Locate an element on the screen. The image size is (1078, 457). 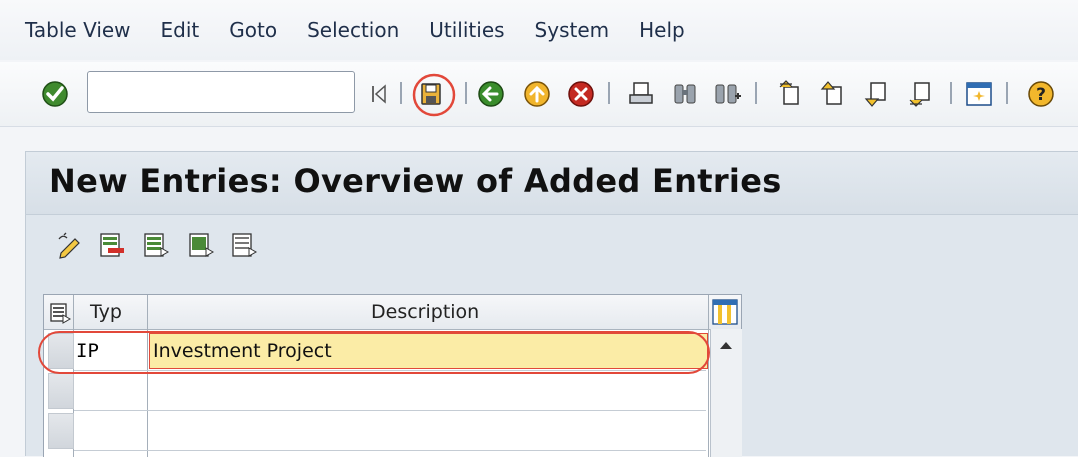
collapse-command-field-icon is located at coordinates (380, 94).